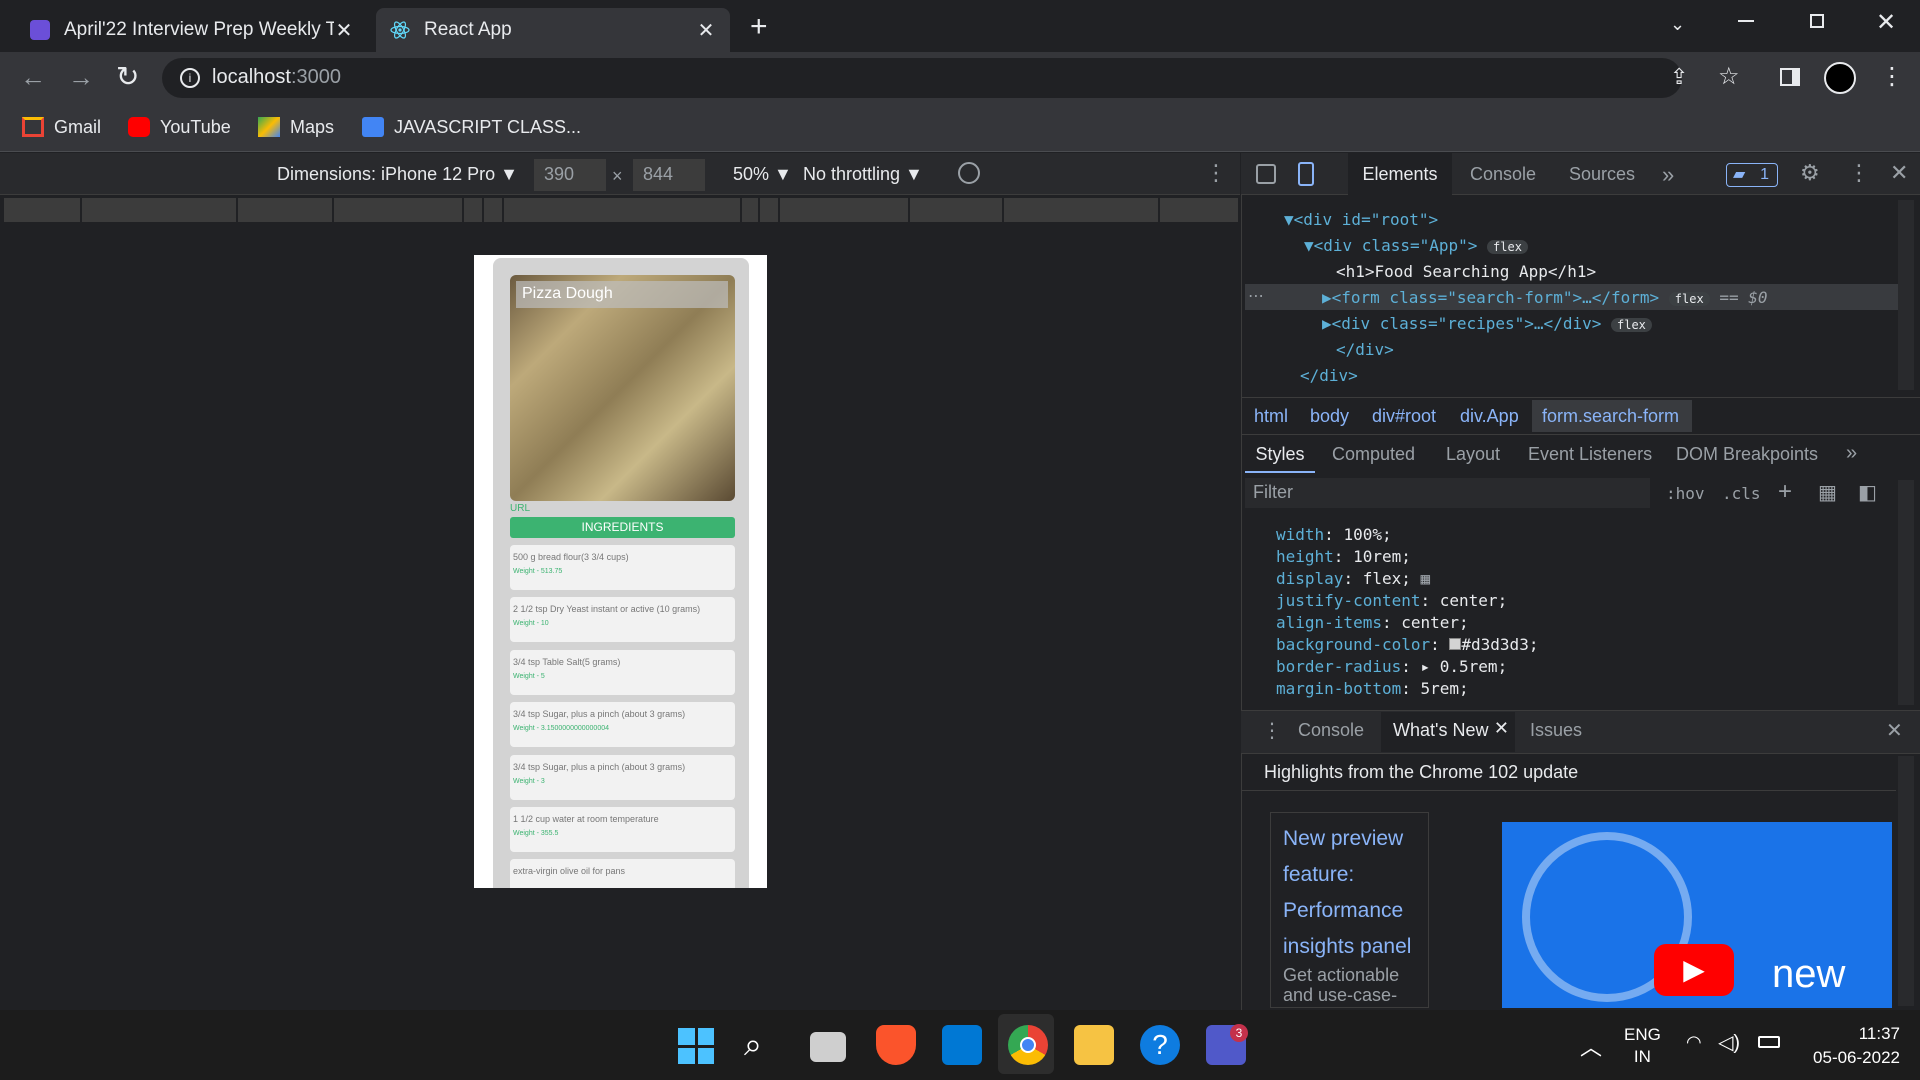 The image size is (1920, 1080). Describe the element at coordinates (1353, 578) in the screenshot. I see `css-prop-display: display: flex; ▦` at that location.